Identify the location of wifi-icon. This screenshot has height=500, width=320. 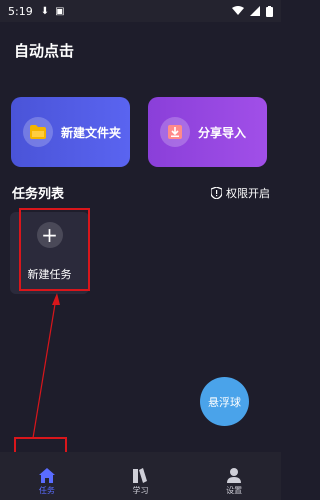
(238, 10).